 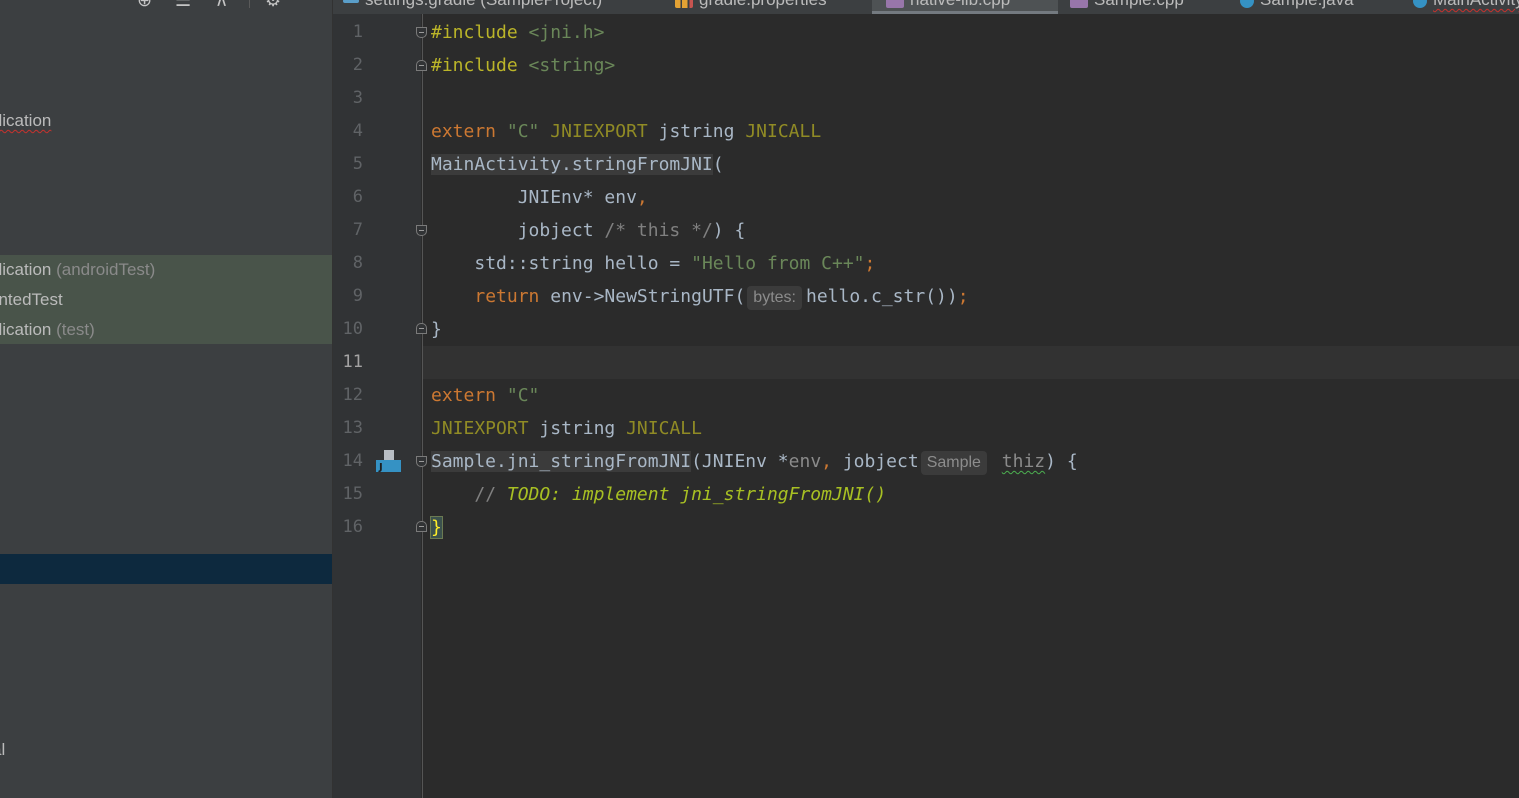 What do you see at coordinates (103, 269) in the screenshot?
I see `tree-item-qualifier: (androidTest)` at bounding box center [103, 269].